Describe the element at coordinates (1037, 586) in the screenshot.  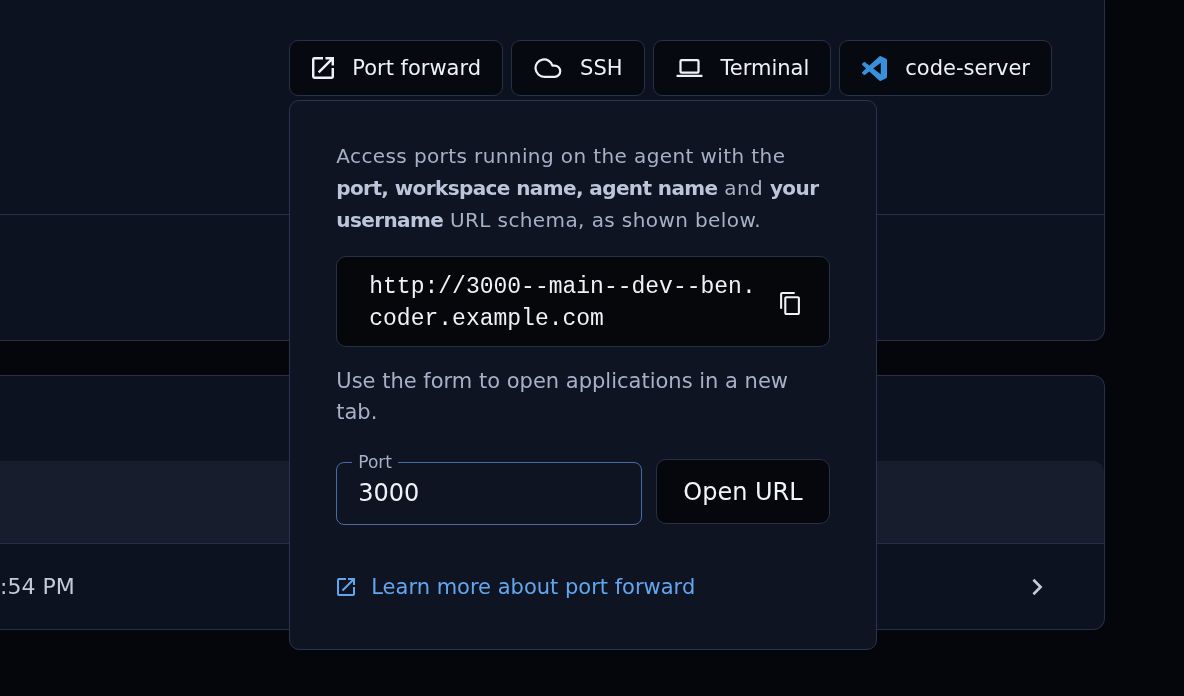
I see `chevron-right-icon` at that location.